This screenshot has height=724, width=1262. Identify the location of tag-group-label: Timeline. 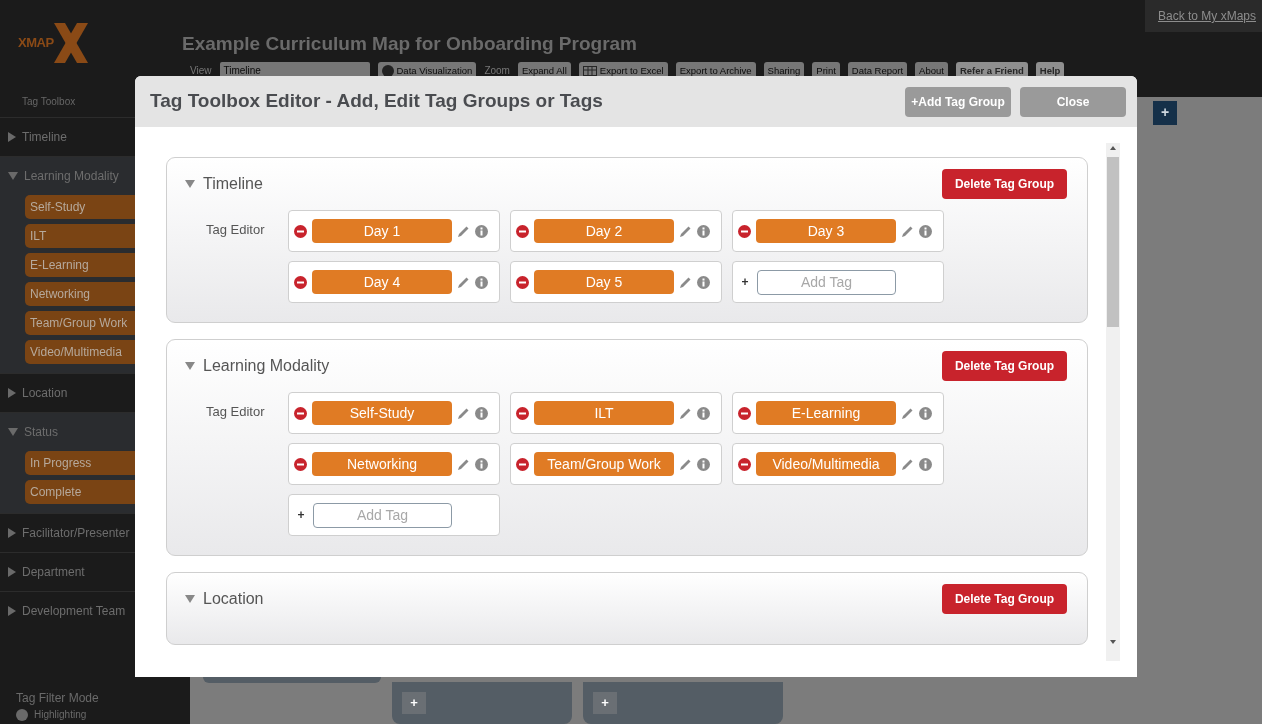
(44, 137).